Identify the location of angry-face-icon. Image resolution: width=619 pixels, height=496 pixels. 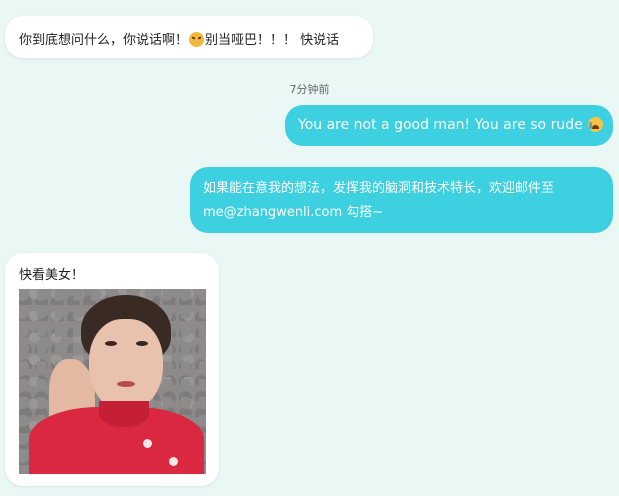
(197, 39).